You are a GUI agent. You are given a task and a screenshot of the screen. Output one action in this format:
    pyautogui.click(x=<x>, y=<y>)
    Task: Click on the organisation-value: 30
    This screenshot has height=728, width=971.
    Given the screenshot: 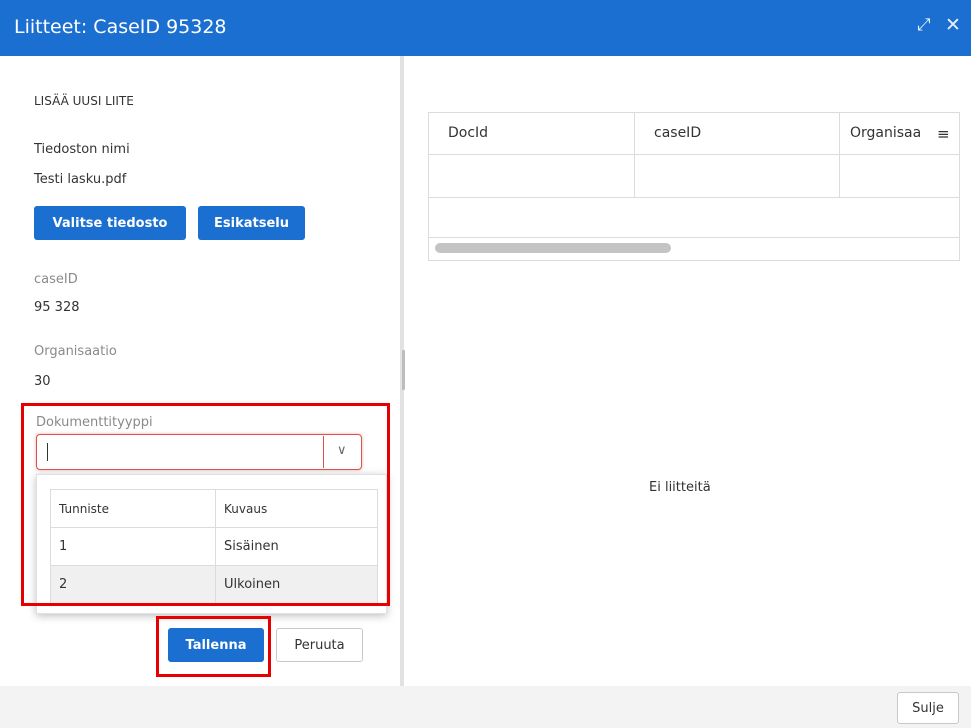 What is the action you would take?
    pyautogui.click(x=42, y=381)
    